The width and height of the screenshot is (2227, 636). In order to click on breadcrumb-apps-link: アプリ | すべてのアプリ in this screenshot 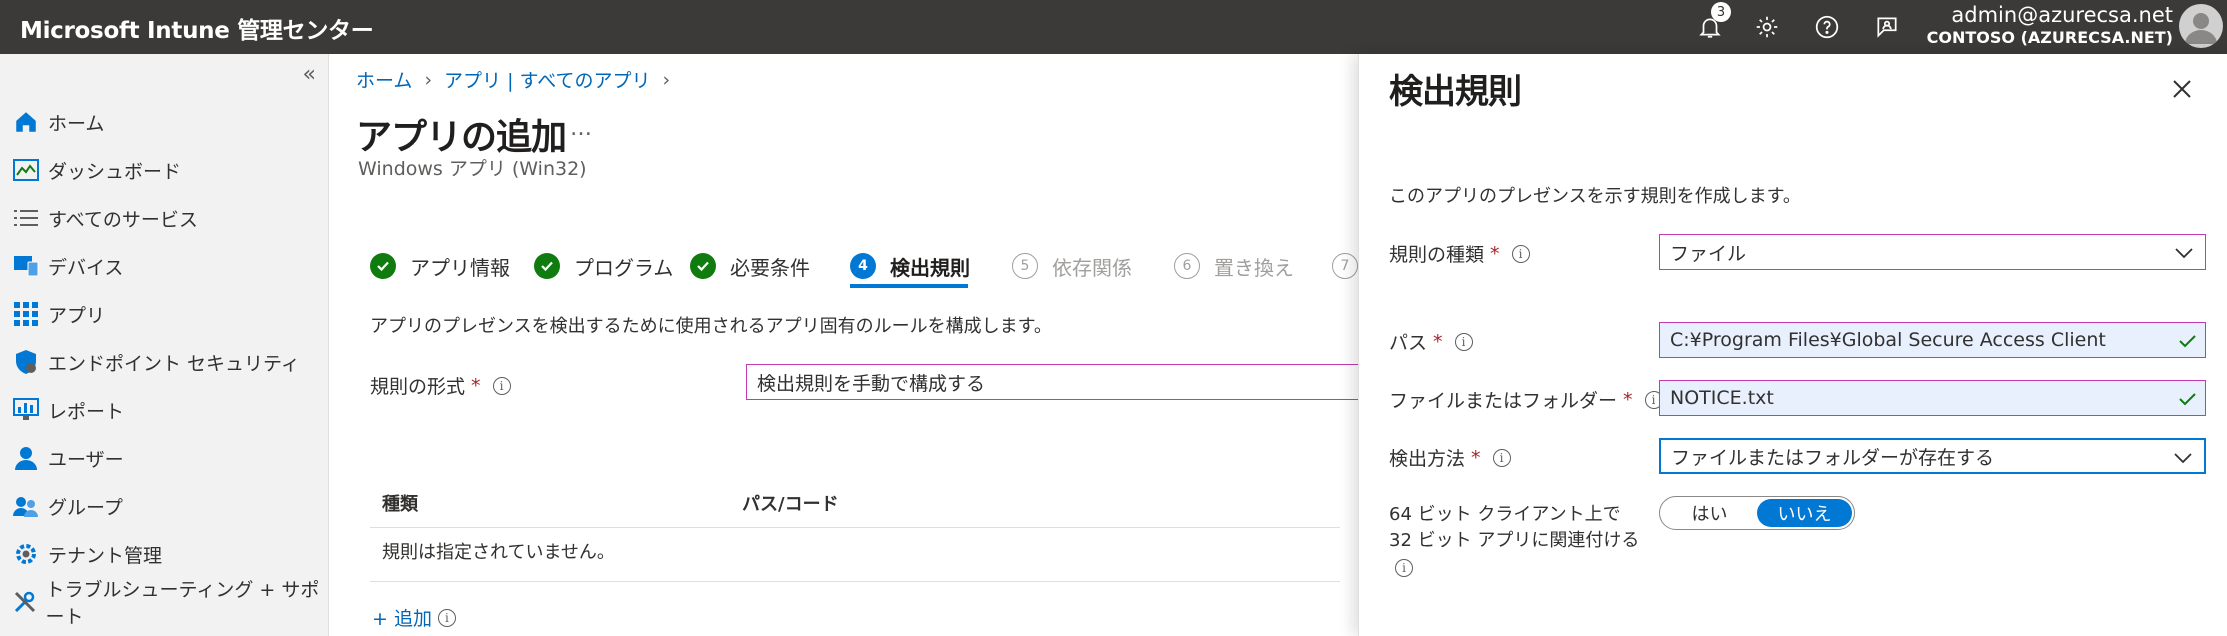, I will do `click(547, 79)`.